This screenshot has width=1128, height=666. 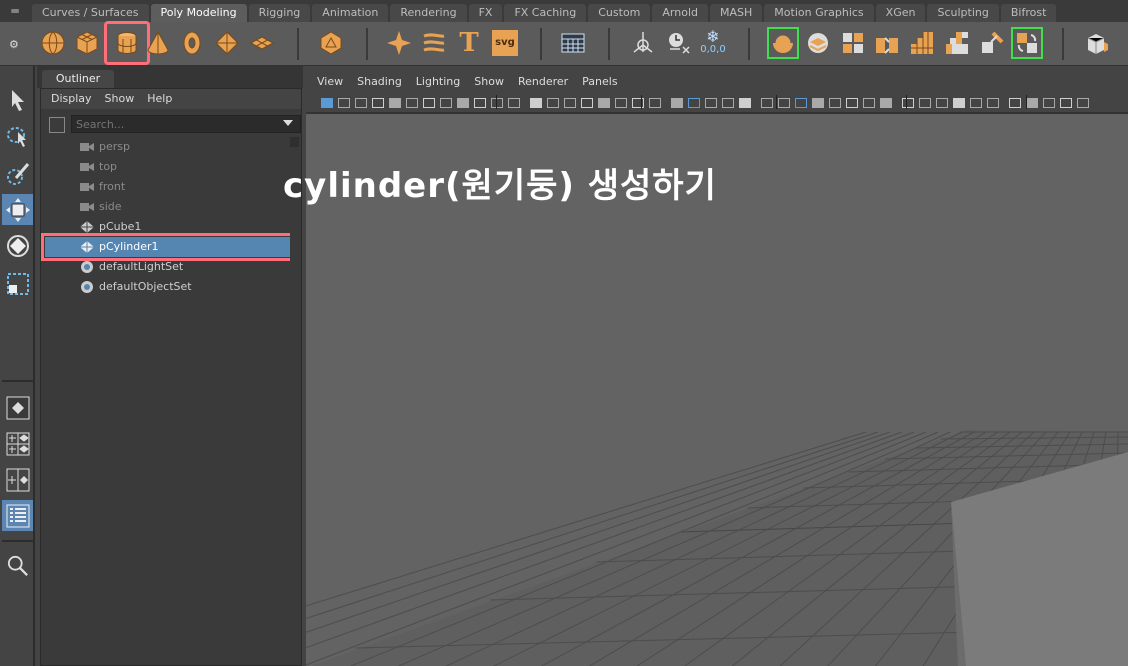 I want to click on tab-bifrost: Bifrost, so click(x=1028, y=13).